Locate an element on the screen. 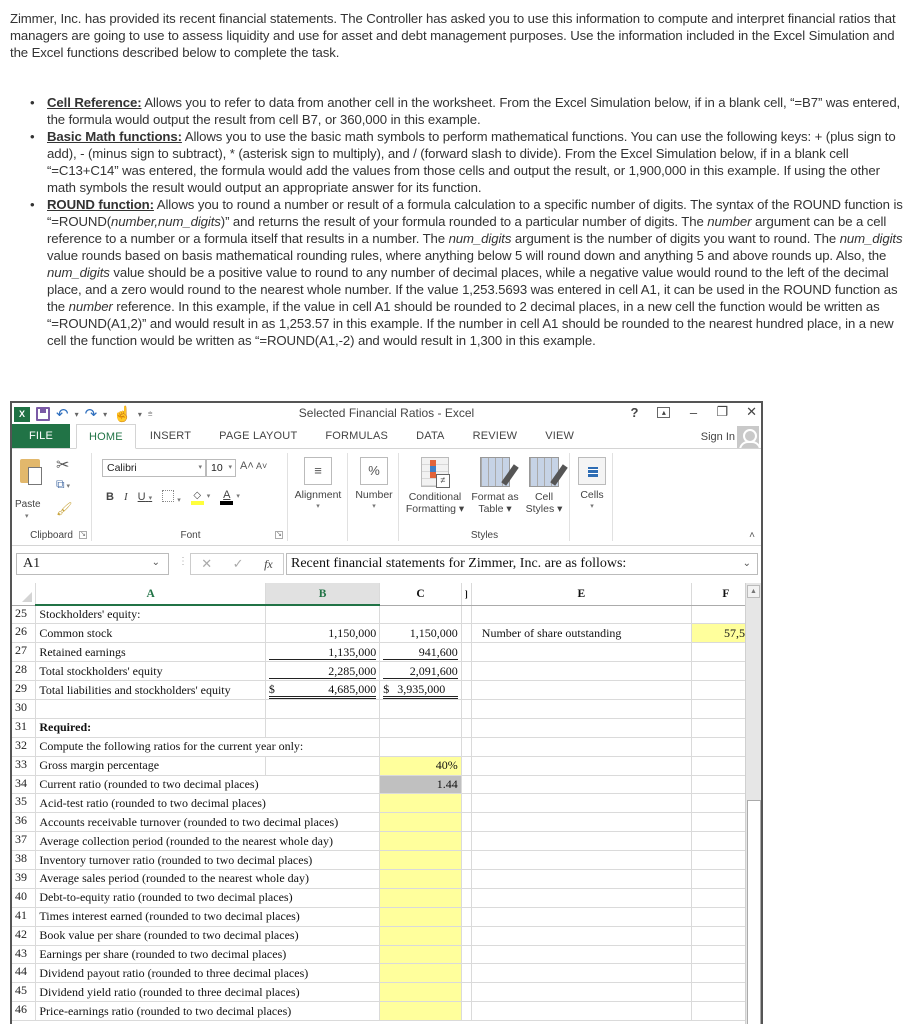 The width and height of the screenshot is (916, 1024). cell-c40 is located at coordinates (420, 898).